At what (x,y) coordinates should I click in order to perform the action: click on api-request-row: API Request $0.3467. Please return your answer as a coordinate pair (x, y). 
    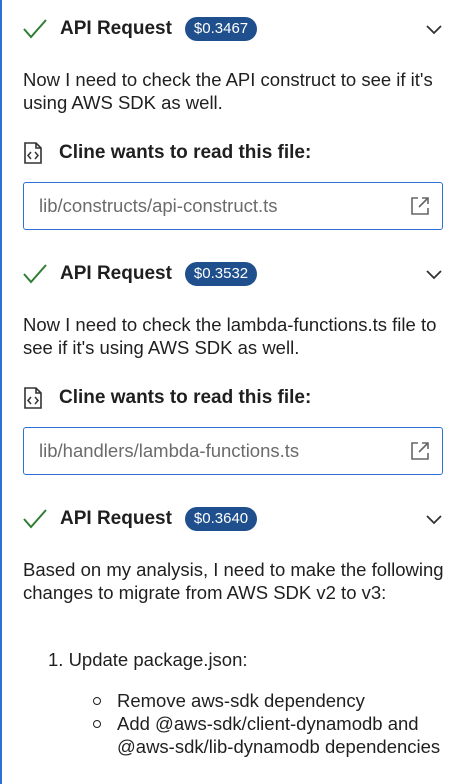
    Looking at the image, I should click on (234, 29).